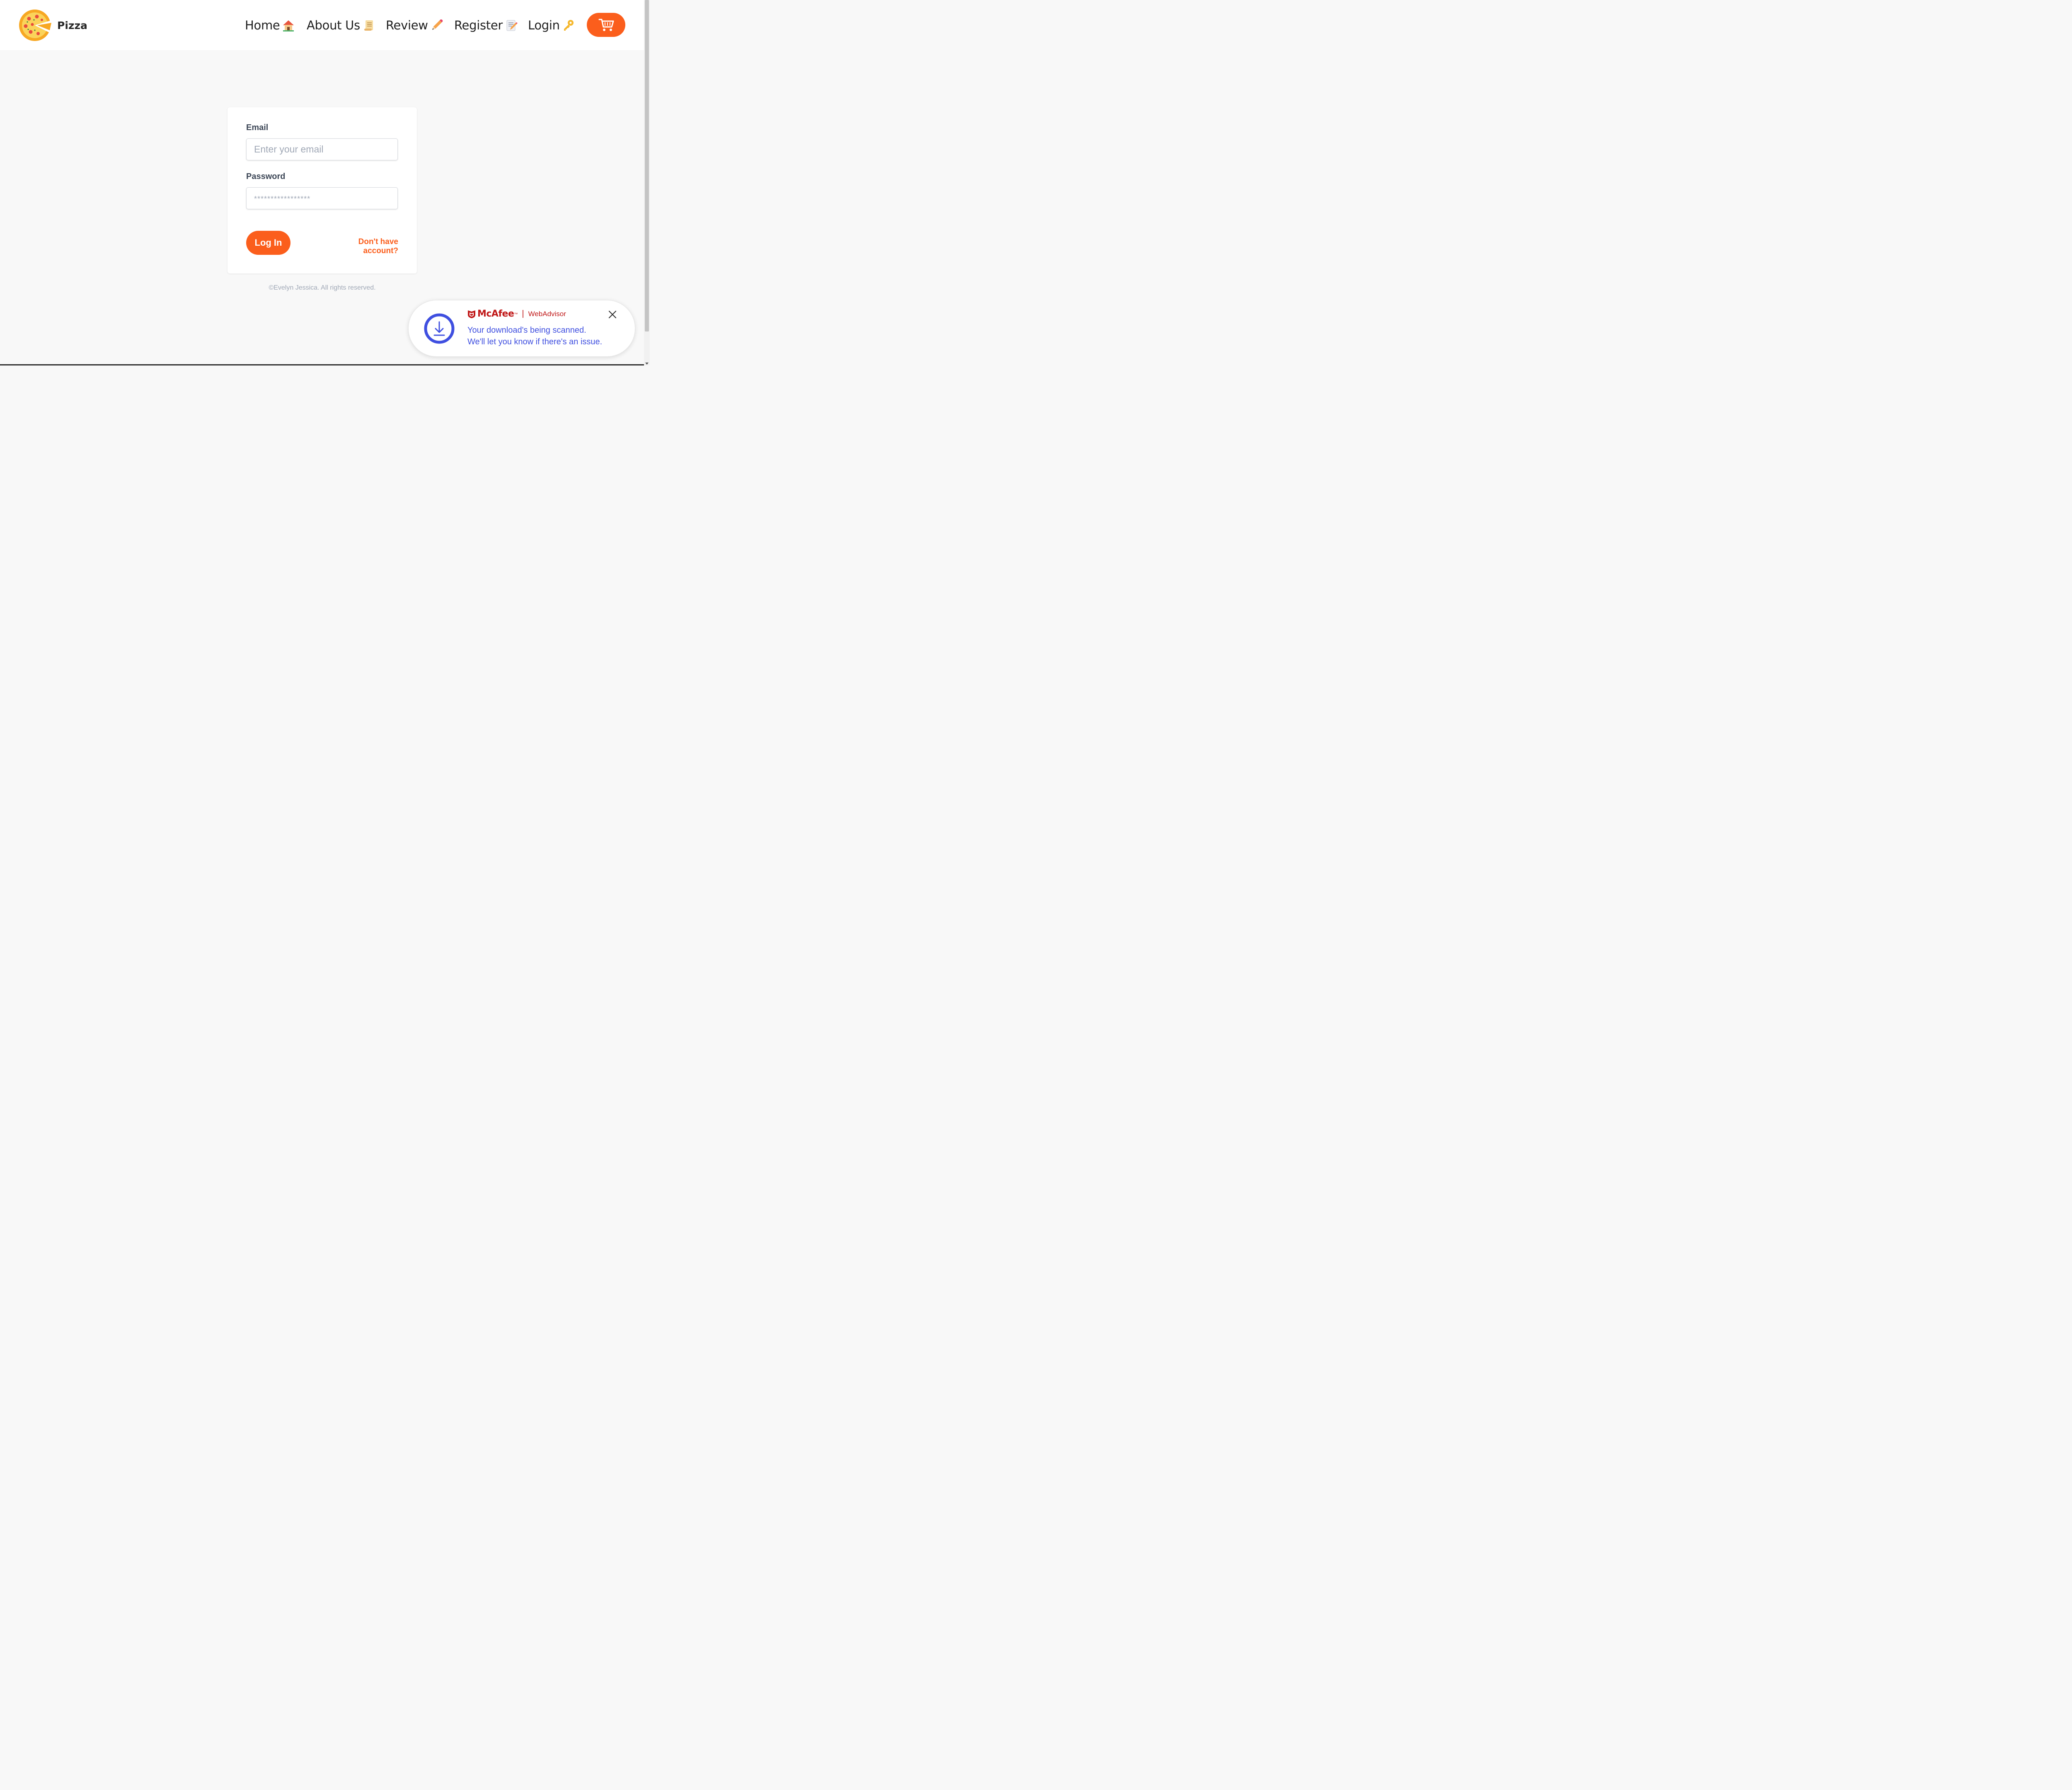  Describe the element at coordinates (288, 25) in the screenshot. I see `house-icon` at that location.